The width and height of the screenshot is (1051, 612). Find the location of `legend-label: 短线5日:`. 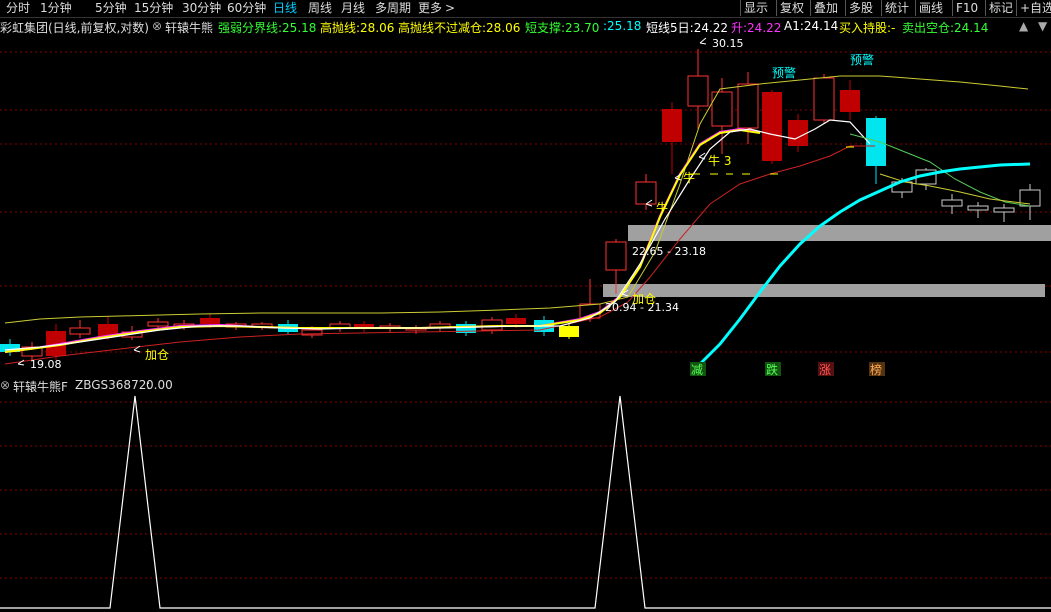

legend-label: 短线5日: is located at coordinates (670, 28).